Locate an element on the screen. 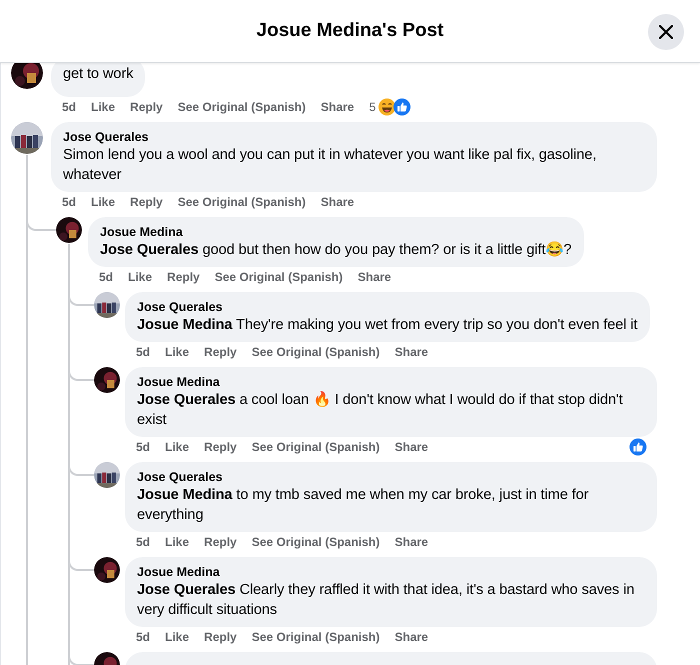 Image resolution: width=700 pixels, height=665 pixels. comment-text: Jose Querales good but then how do you pay them? or is it a little gift😂? is located at coordinates (336, 250).